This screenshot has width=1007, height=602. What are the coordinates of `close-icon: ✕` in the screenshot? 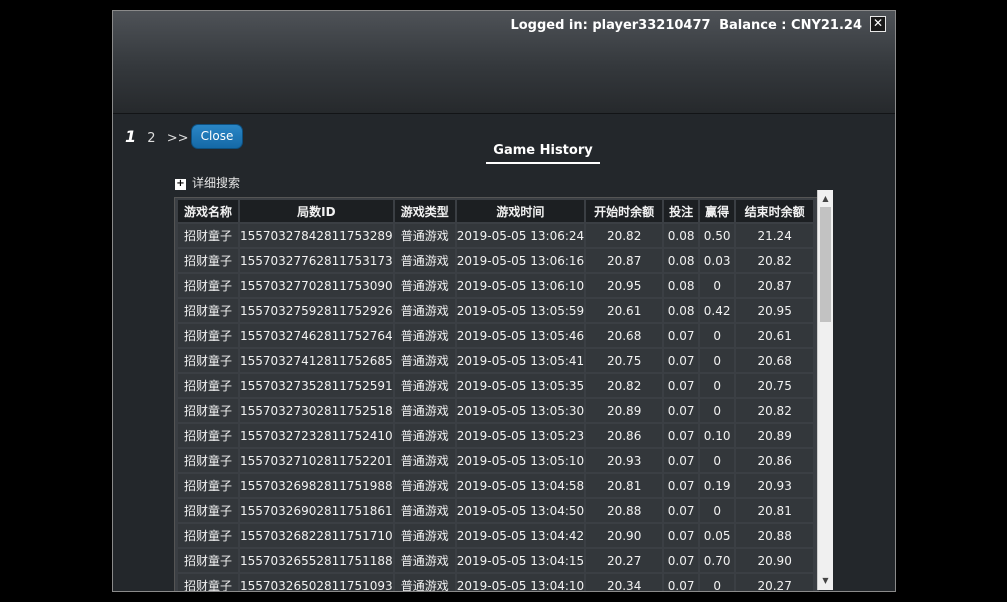 It's located at (878, 24).